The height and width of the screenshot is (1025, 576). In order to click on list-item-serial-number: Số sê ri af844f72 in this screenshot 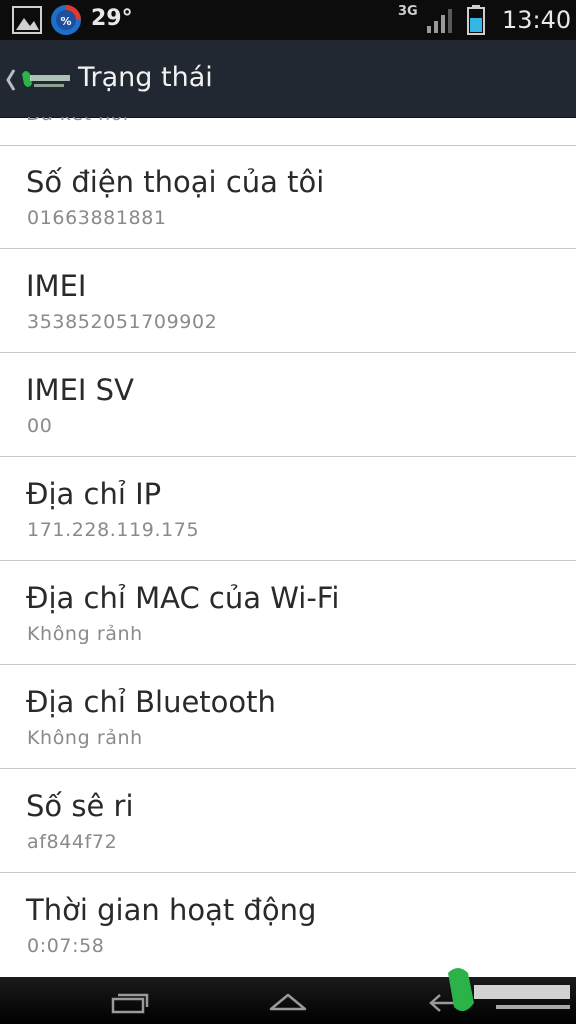, I will do `click(288, 821)`.